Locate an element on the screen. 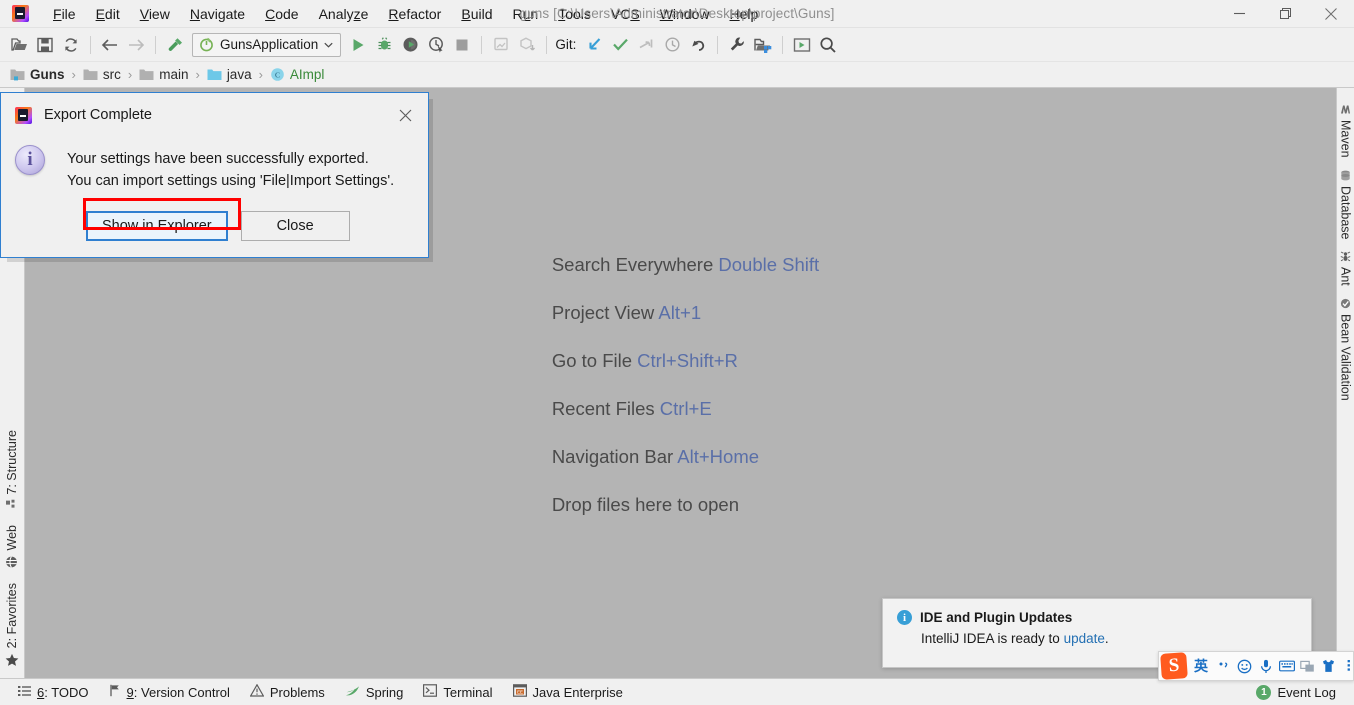  sidebar-item-ant: Ant is located at coordinates (1345, 268).